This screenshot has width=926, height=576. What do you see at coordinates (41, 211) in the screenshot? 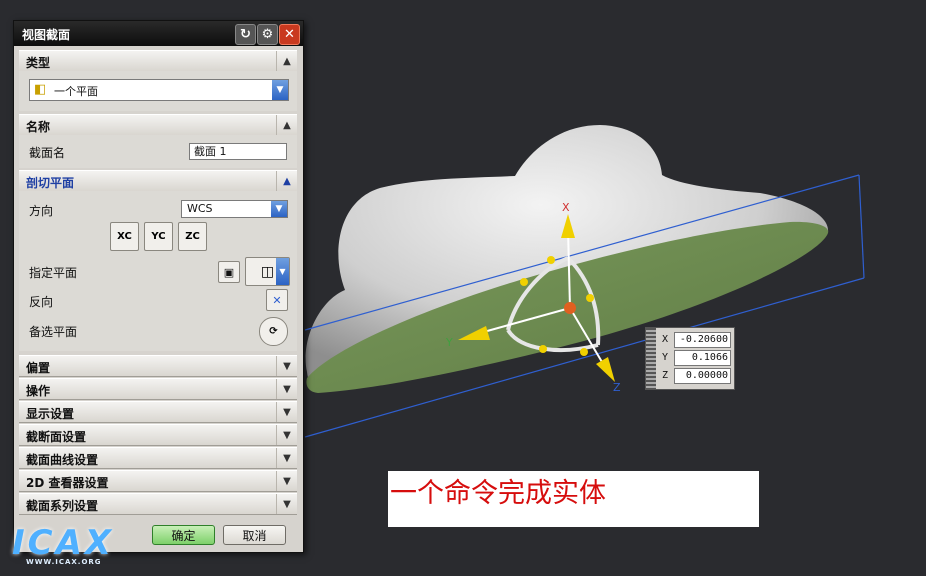
I see `direction-label: 方向` at bounding box center [41, 211].